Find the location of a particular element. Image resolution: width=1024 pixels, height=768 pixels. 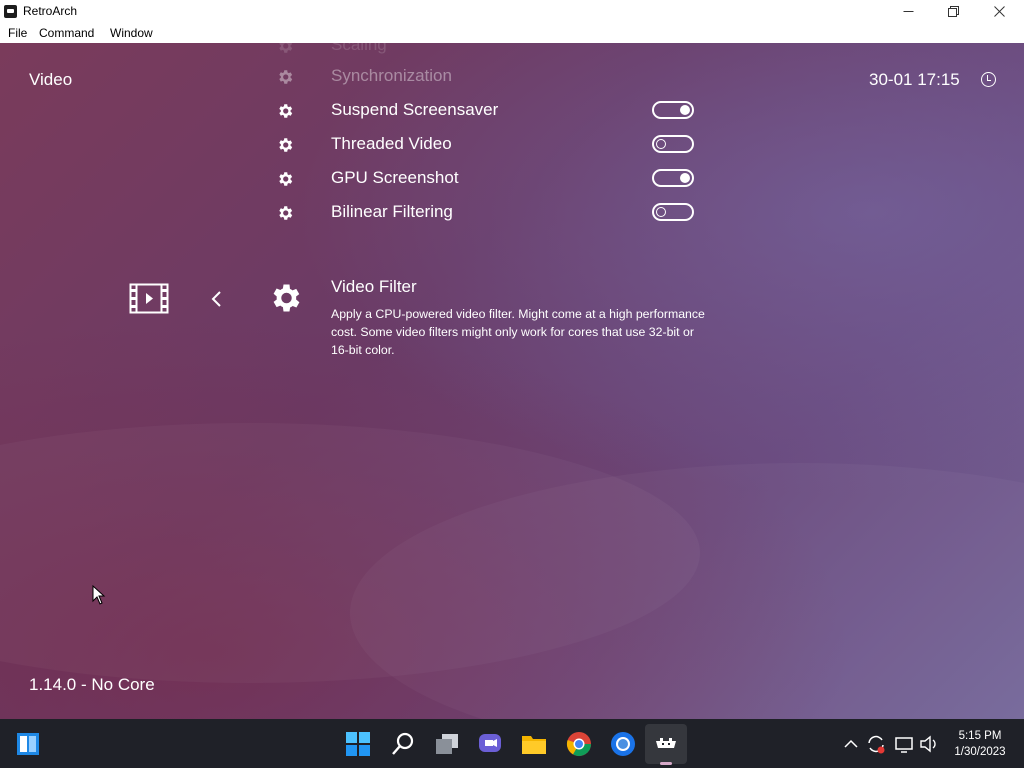

version-label: 1.14.0 - No Core is located at coordinates (92, 684).